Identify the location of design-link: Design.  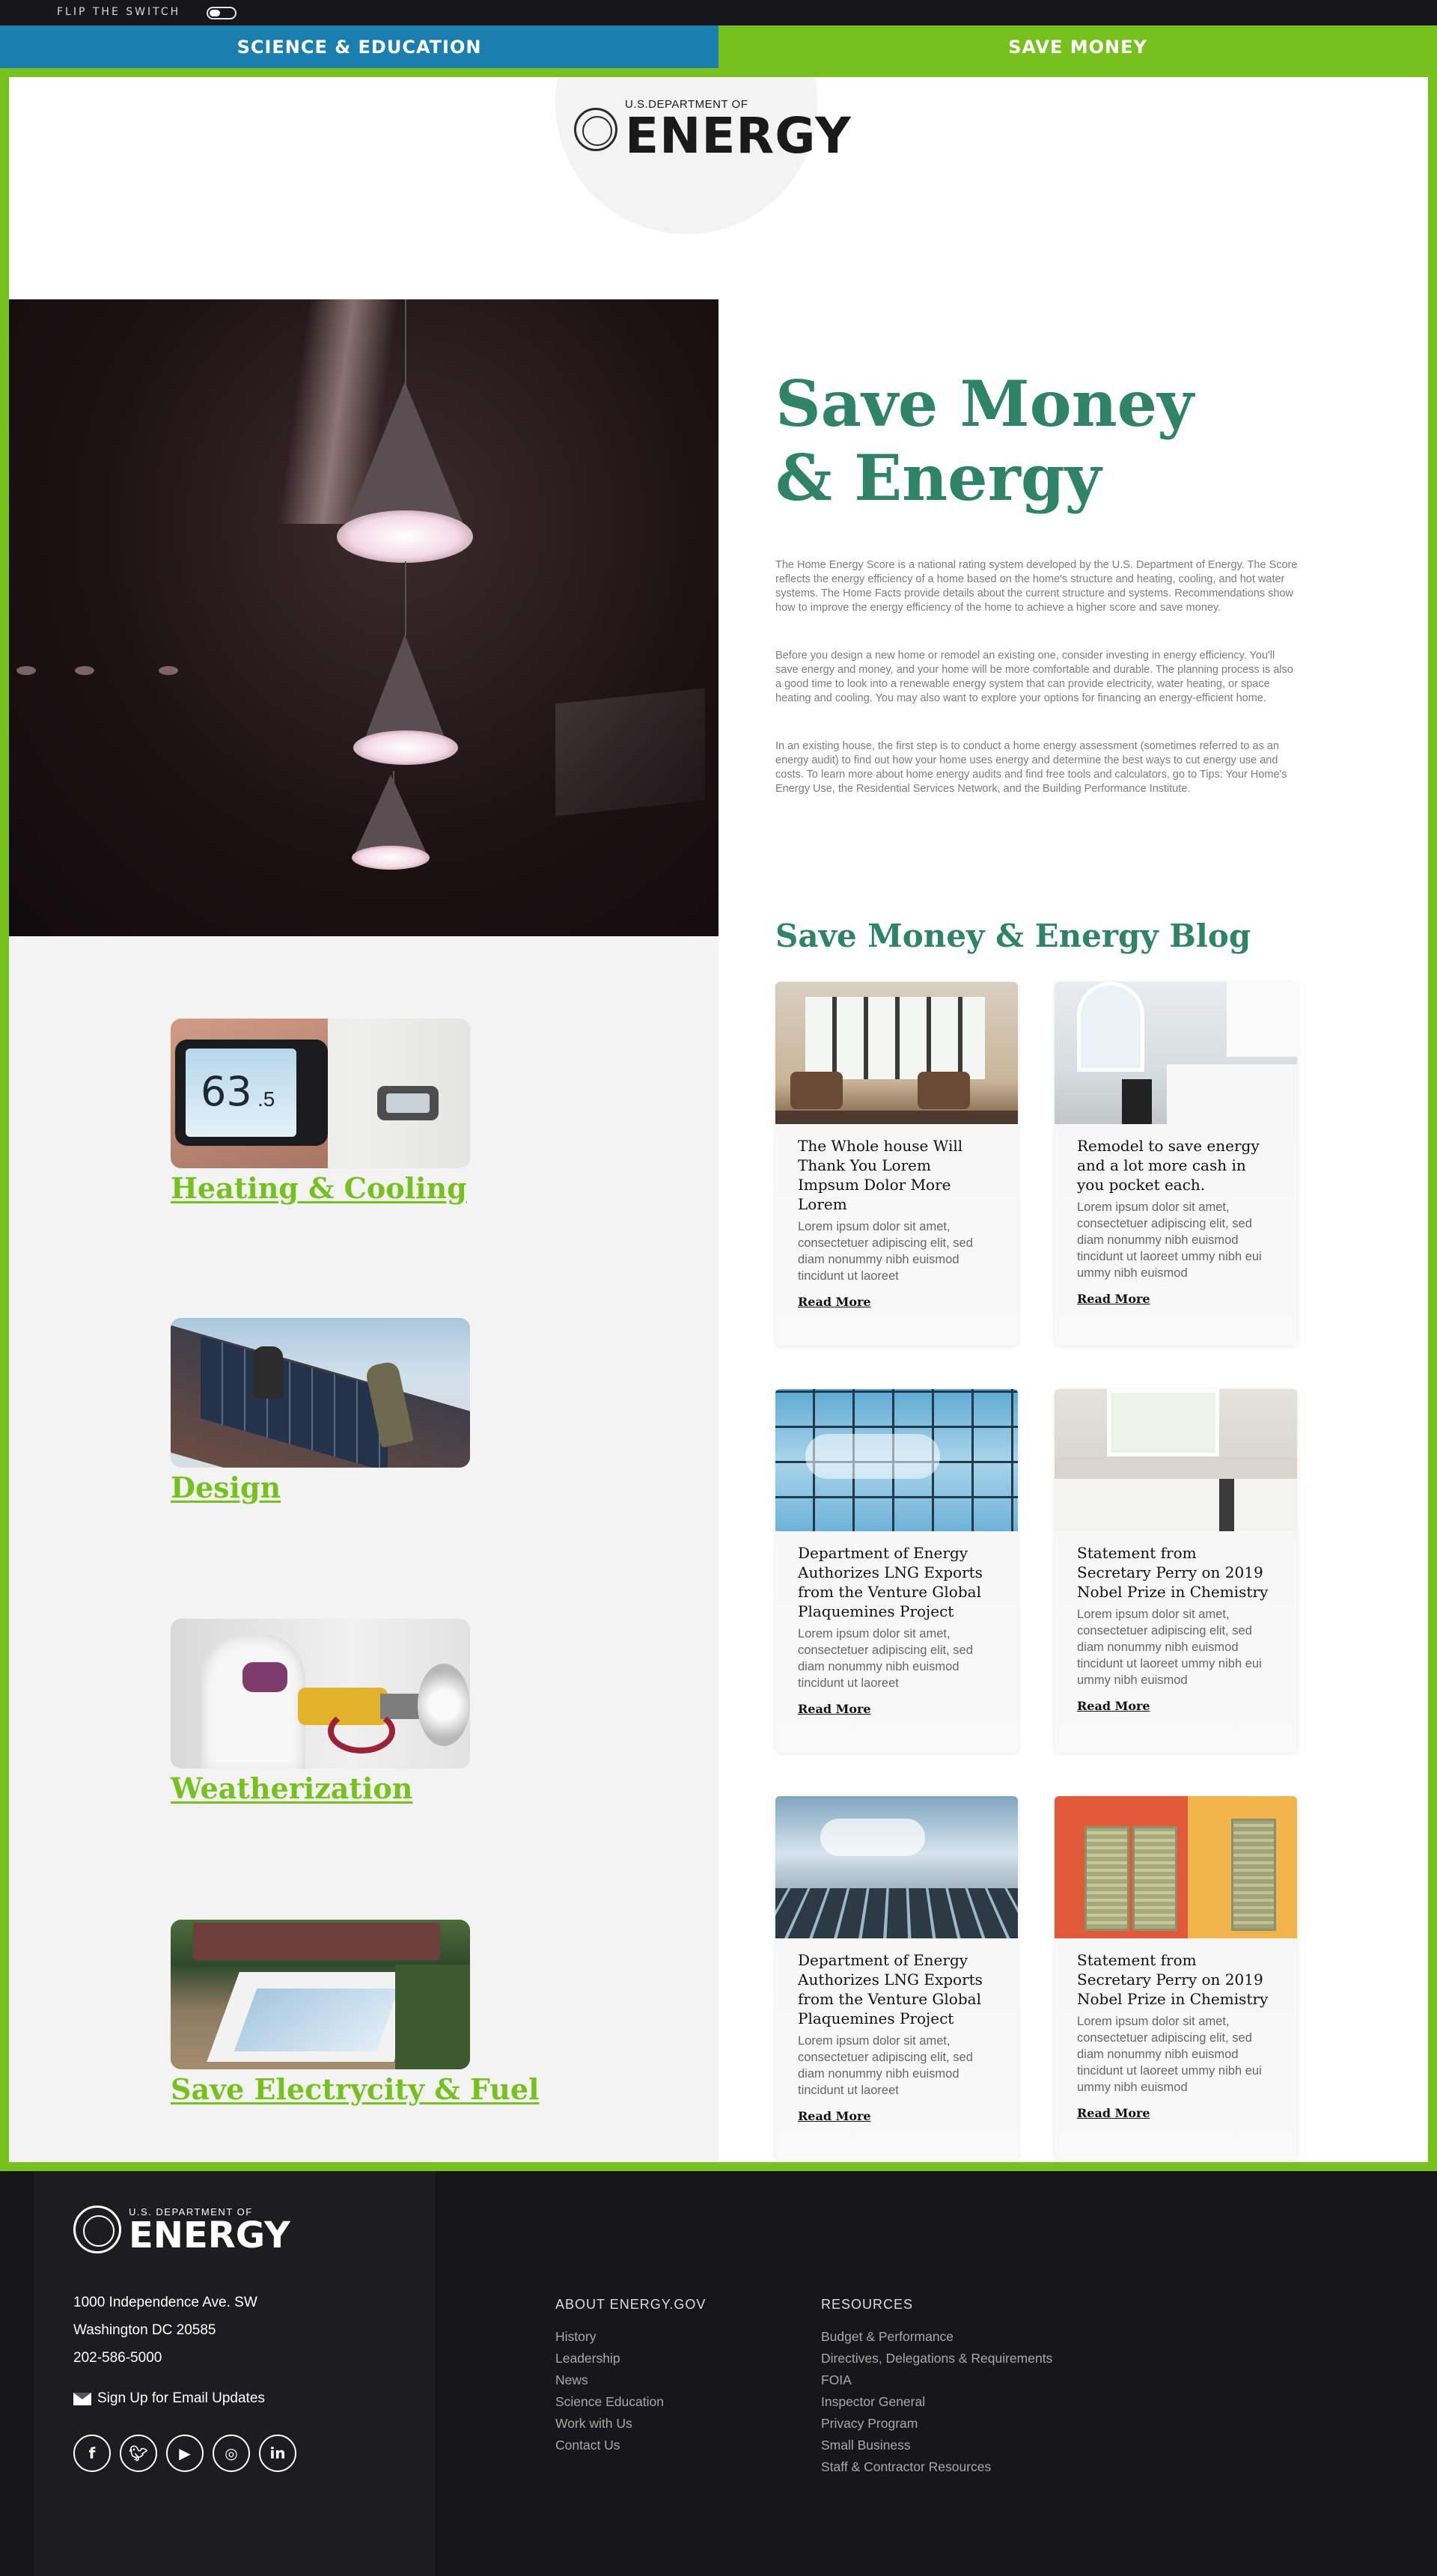
(358, 1487).